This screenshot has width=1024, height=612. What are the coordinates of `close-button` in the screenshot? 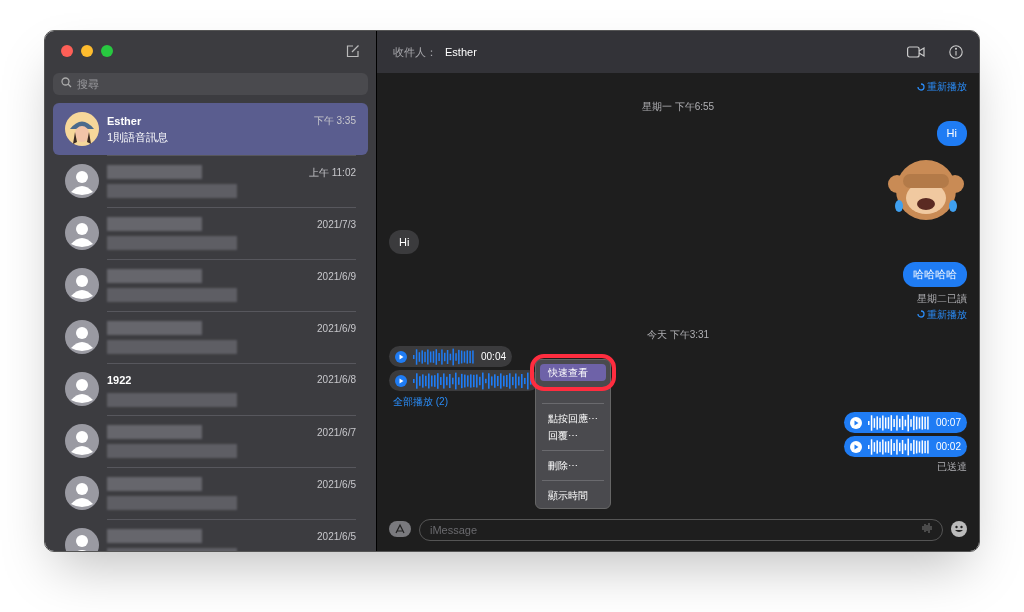 It's located at (67, 51).